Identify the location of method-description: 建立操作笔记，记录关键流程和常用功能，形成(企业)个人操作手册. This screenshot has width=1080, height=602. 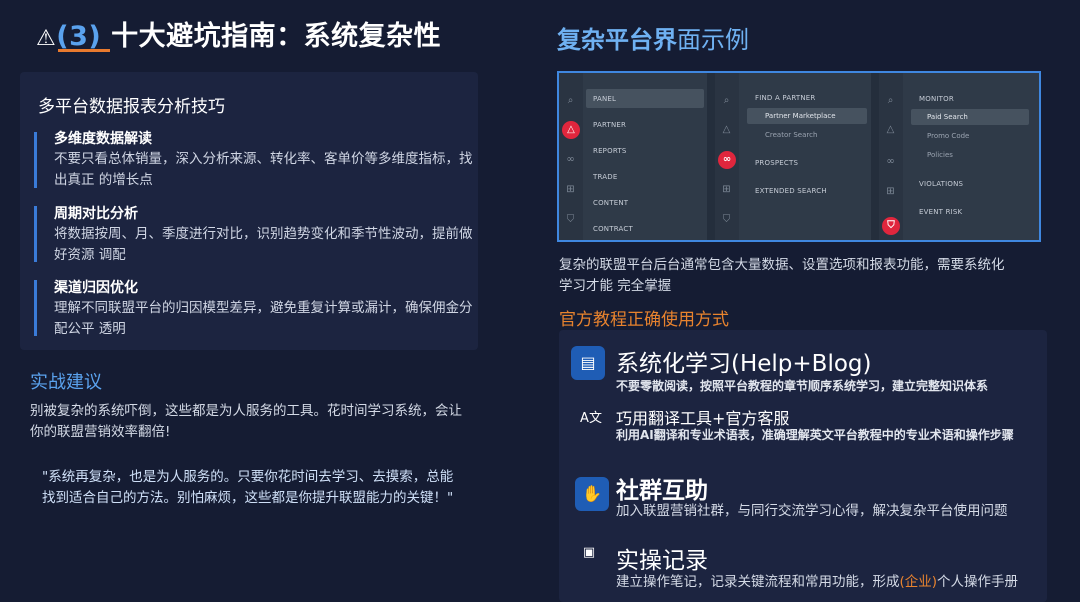
(826, 587).